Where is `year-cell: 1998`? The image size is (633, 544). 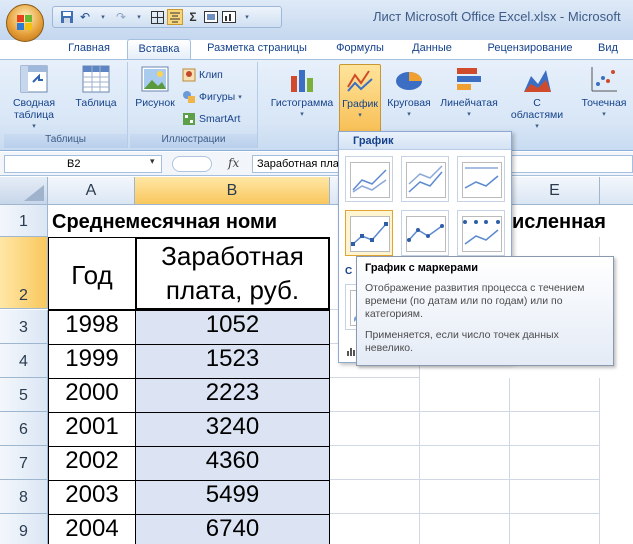 year-cell: 1998 is located at coordinates (92, 327).